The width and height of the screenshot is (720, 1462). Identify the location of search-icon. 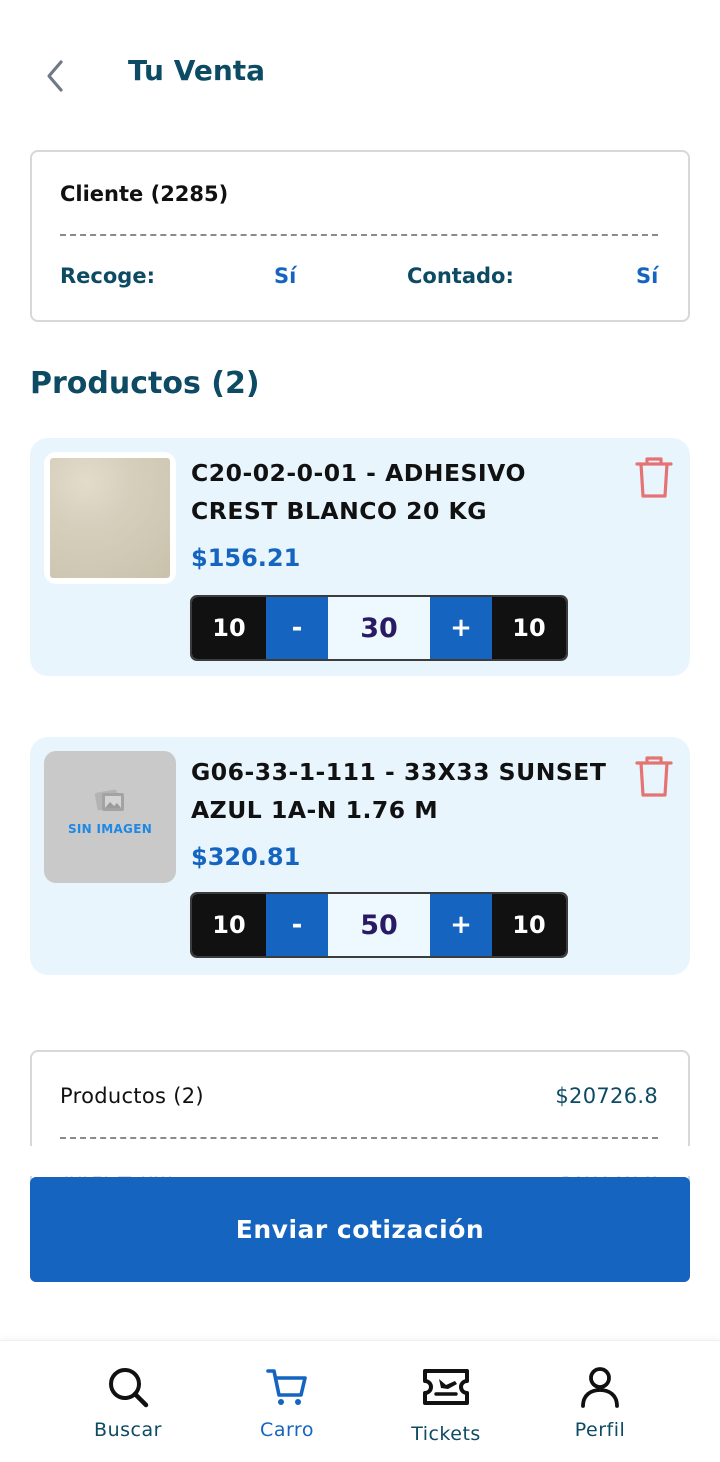
(129, 1388).